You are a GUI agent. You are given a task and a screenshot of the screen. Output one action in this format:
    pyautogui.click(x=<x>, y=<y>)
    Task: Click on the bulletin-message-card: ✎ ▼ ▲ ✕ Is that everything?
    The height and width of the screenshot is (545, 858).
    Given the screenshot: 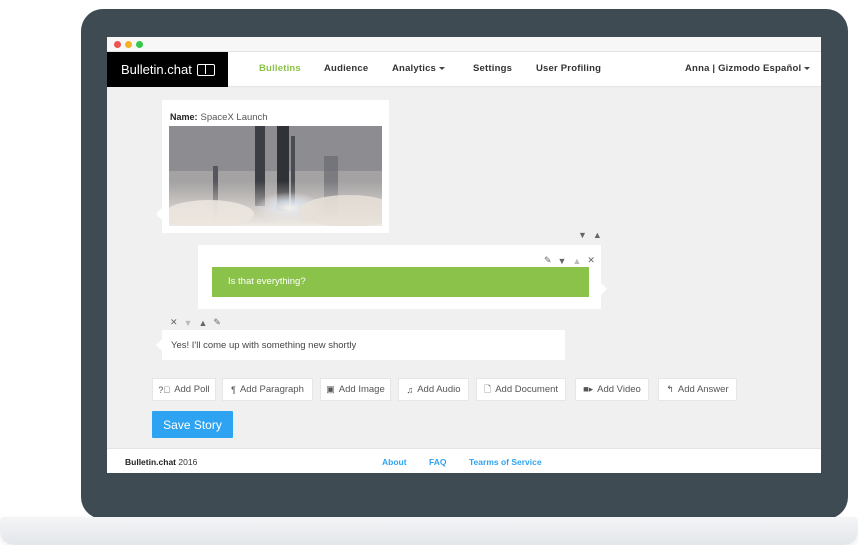 What is the action you would take?
    pyautogui.click(x=402, y=277)
    